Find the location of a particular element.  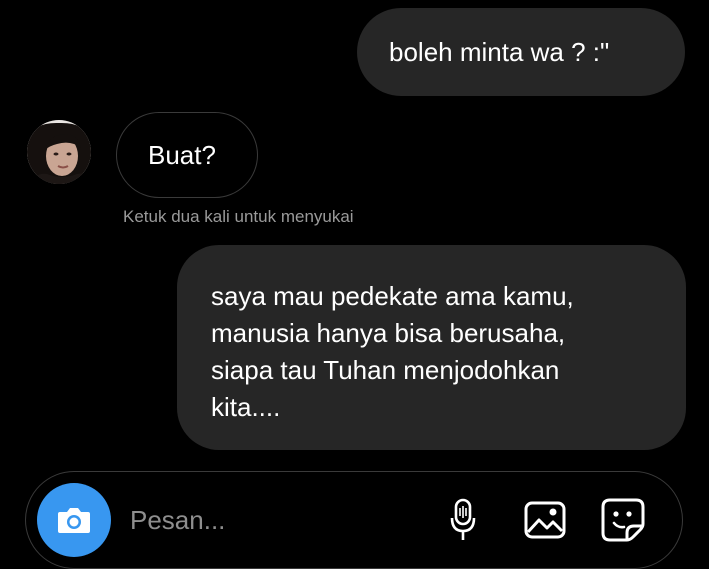

like-hint: Ketuk dua kali untuk menyukai is located at coordinates (238, 216).